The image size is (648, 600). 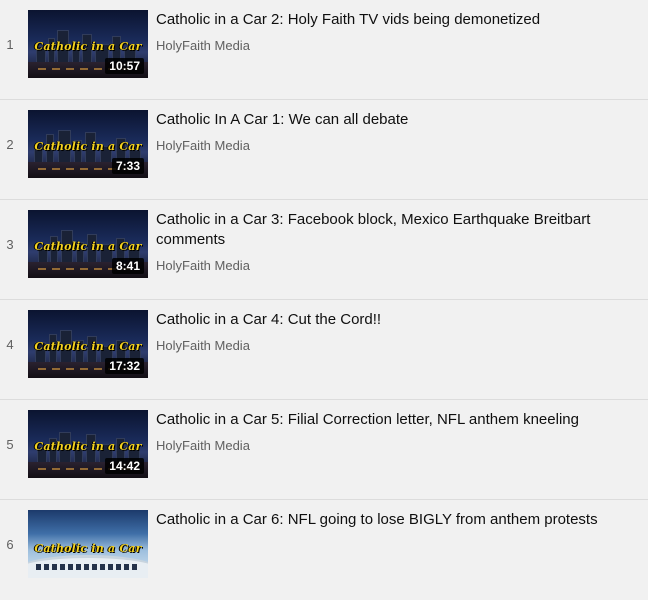 I want to click on thumbnail-stadium, so click(x=88, y=566).